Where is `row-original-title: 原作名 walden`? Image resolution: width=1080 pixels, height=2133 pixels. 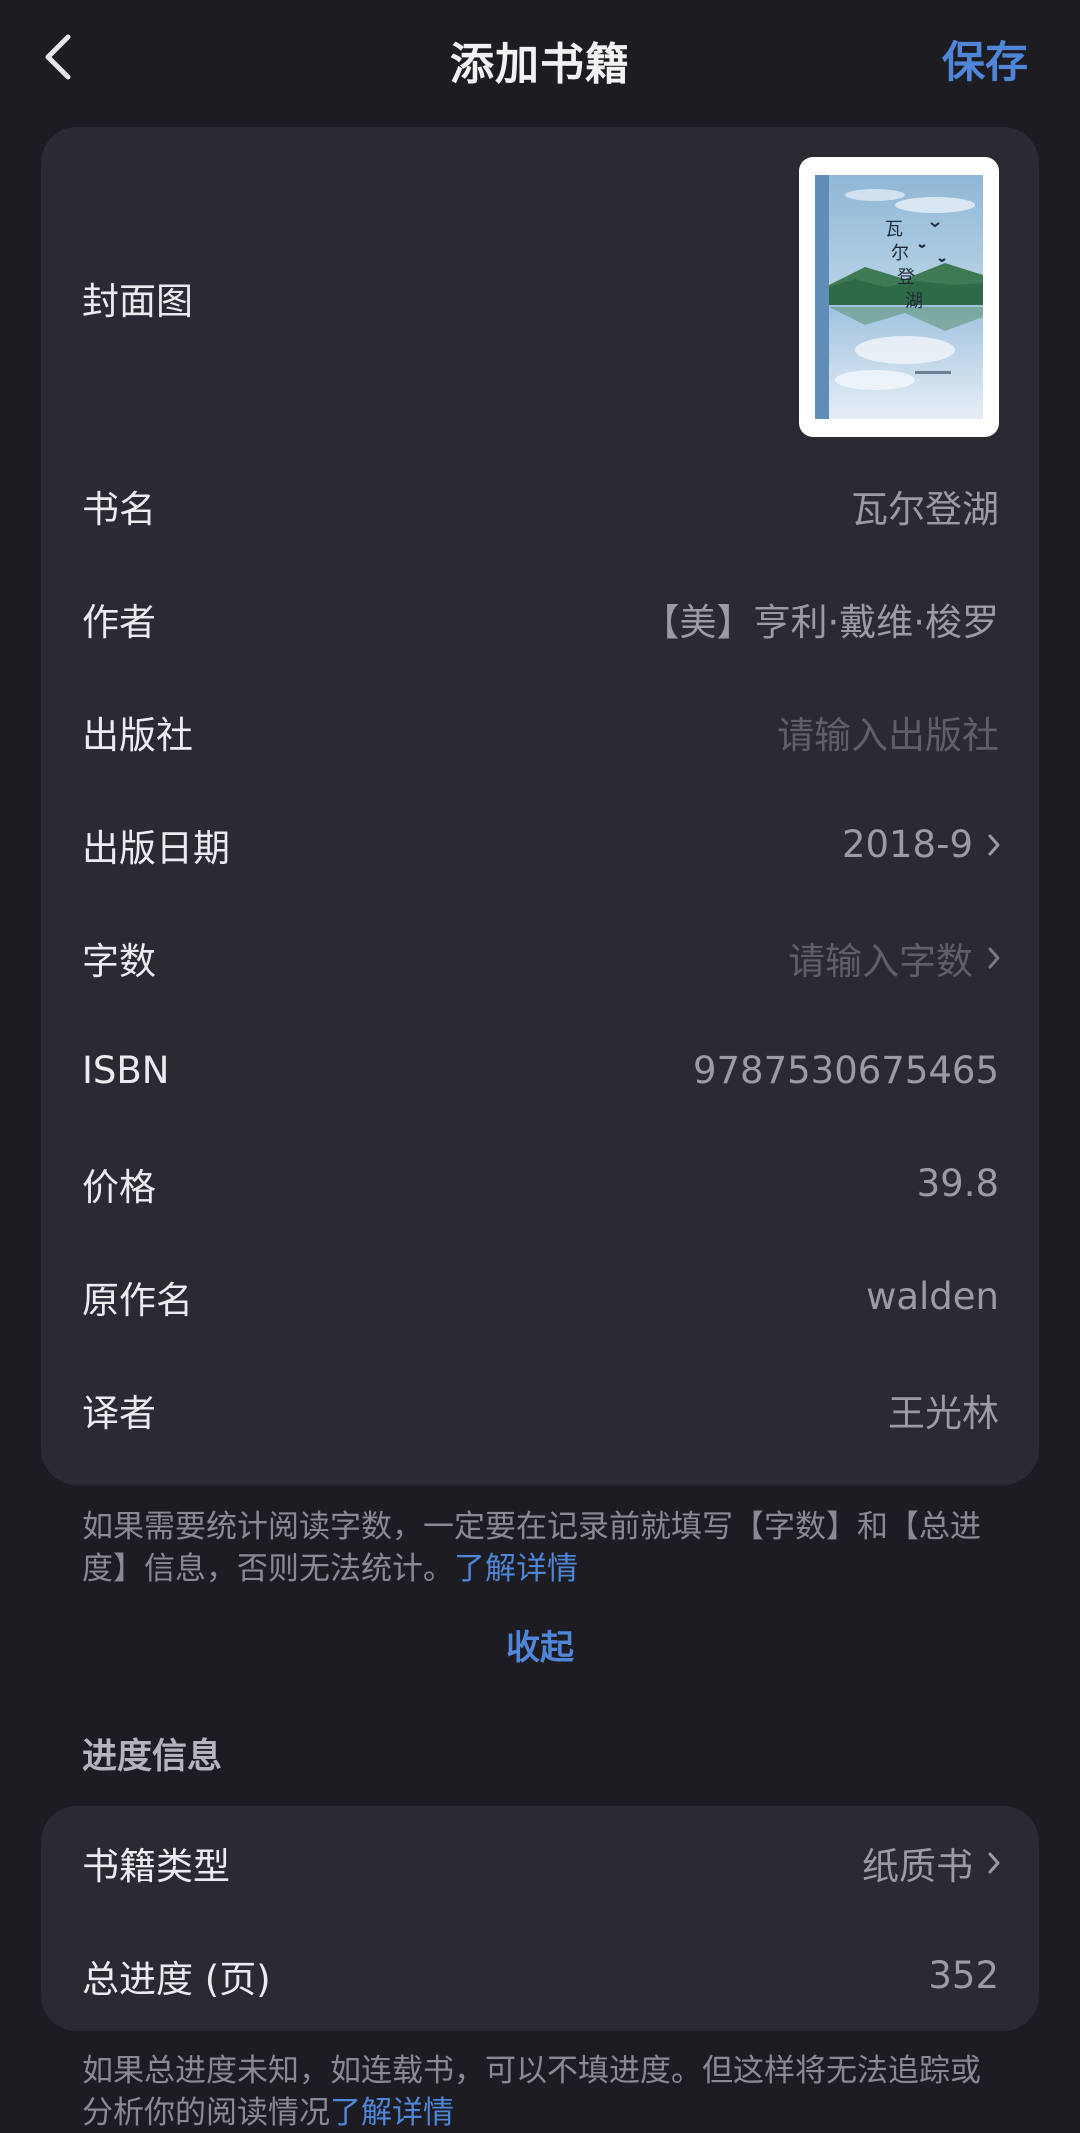 row-original-title: 原作名 walden is located at coordinates (540, 1296).